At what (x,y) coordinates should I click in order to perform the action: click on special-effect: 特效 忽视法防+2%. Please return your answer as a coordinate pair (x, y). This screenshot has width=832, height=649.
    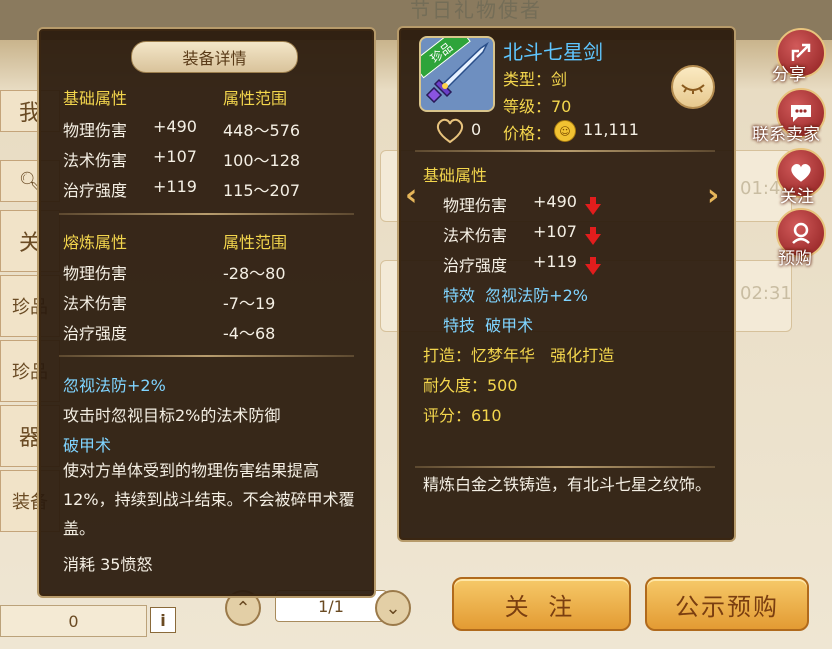
    Looking at the image, I should click on (515, 295).